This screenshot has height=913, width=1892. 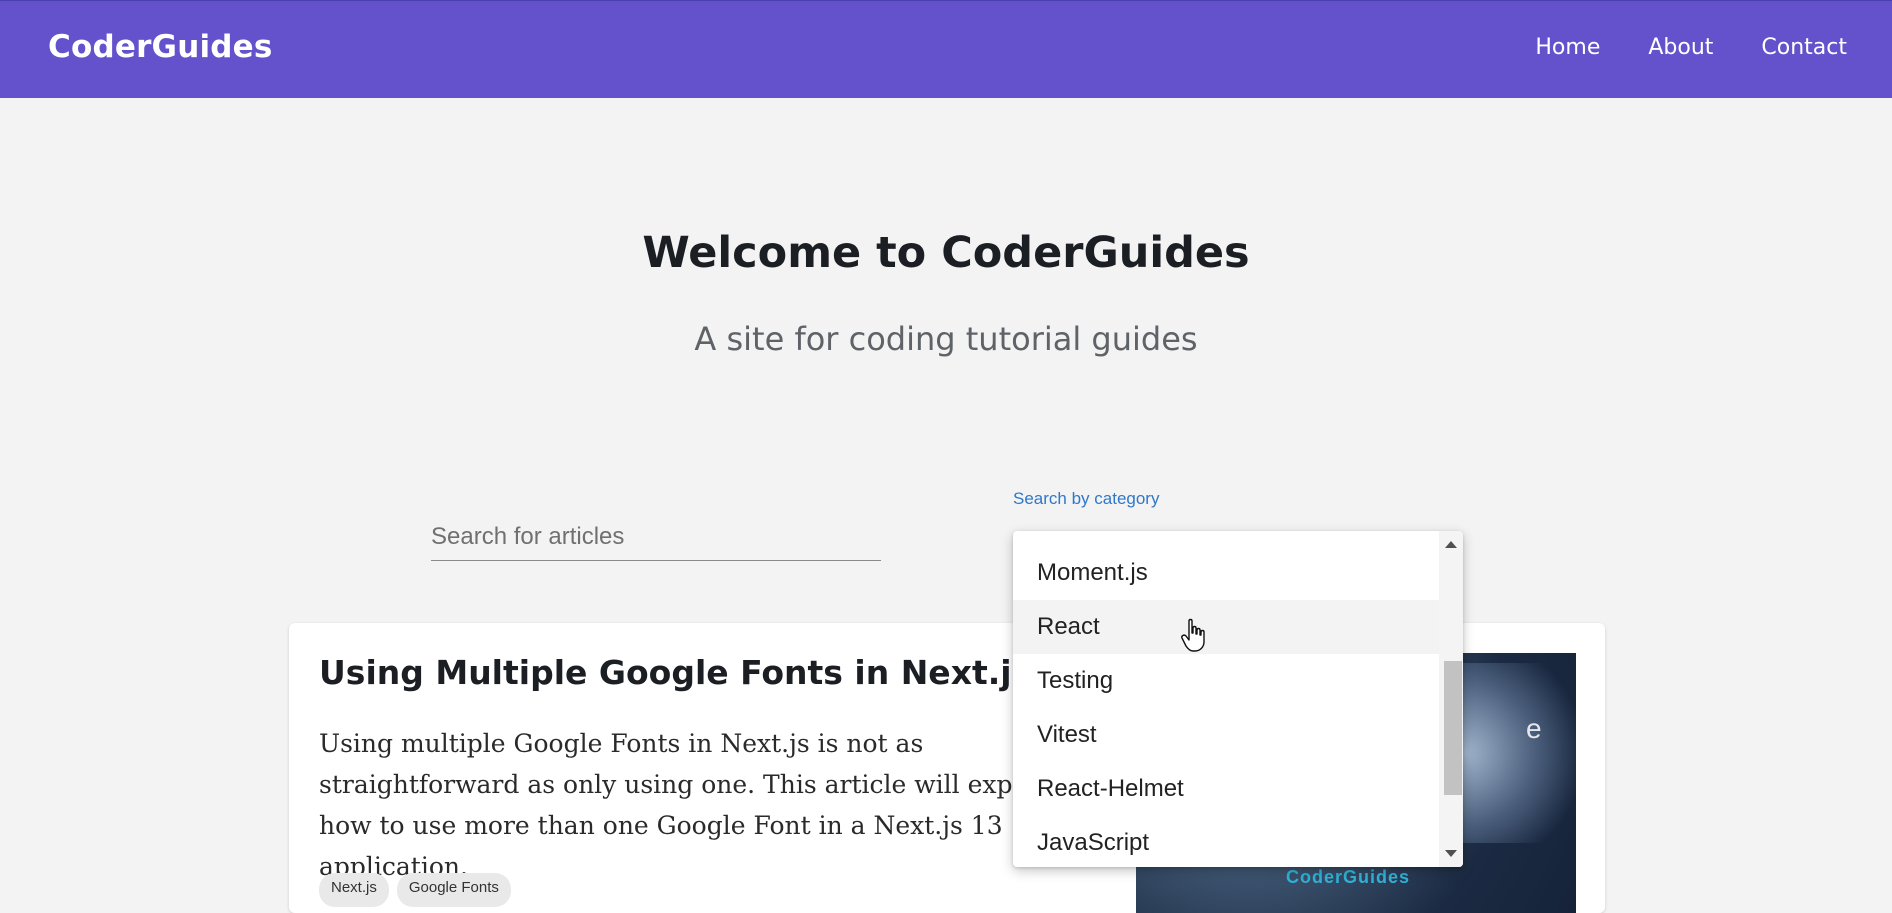 I want to click on brand-logo-text: CoderGuides, so click(x=160, y=47).